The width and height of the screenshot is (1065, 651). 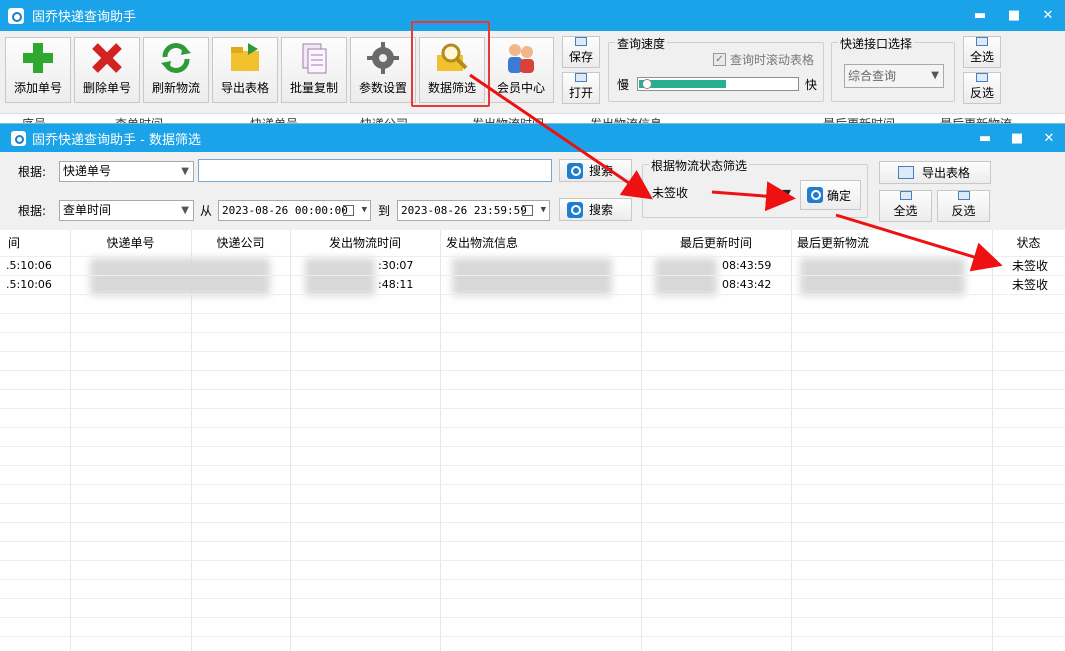 I want to click on filter-window-title: 固乔快递查询助手 - 数据筛选, so click(x=116, y=140).